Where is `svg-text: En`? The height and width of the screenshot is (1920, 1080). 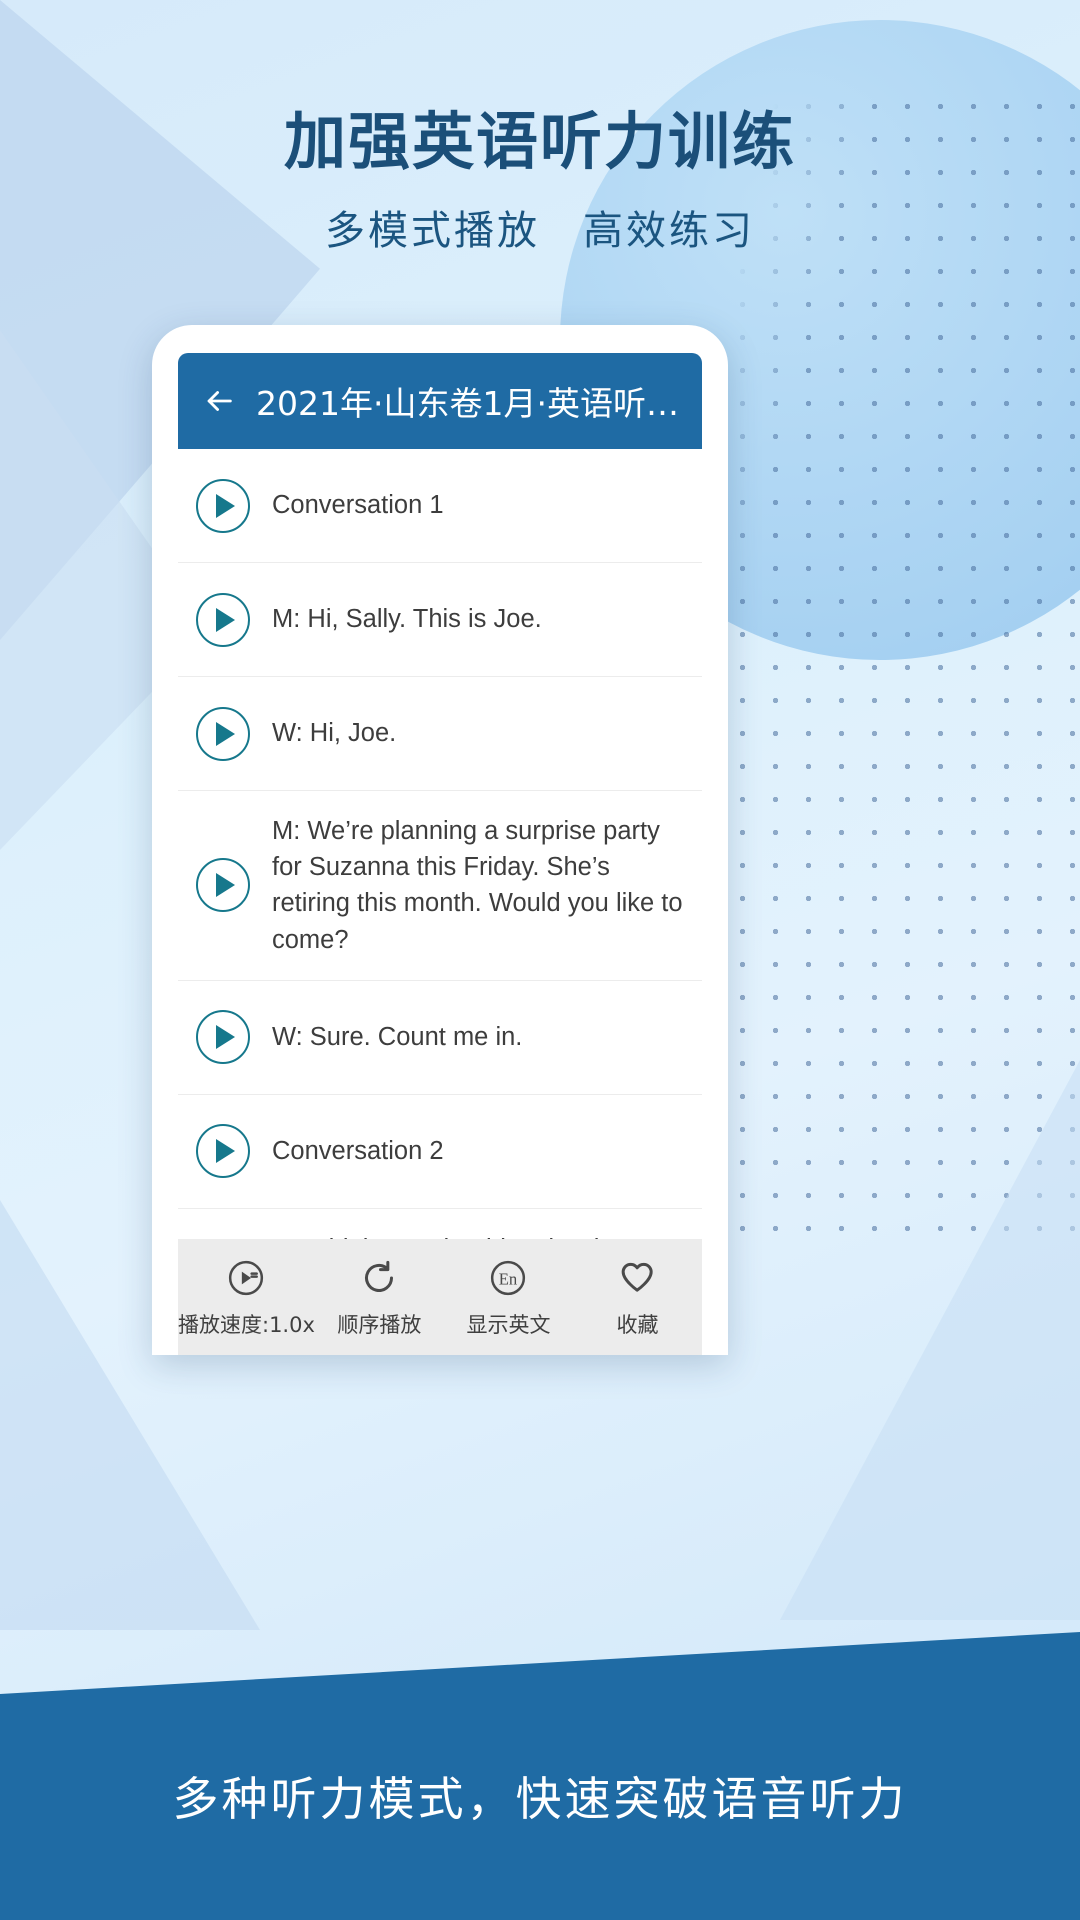
svg-text: En is located at coordinates (508, 1278).